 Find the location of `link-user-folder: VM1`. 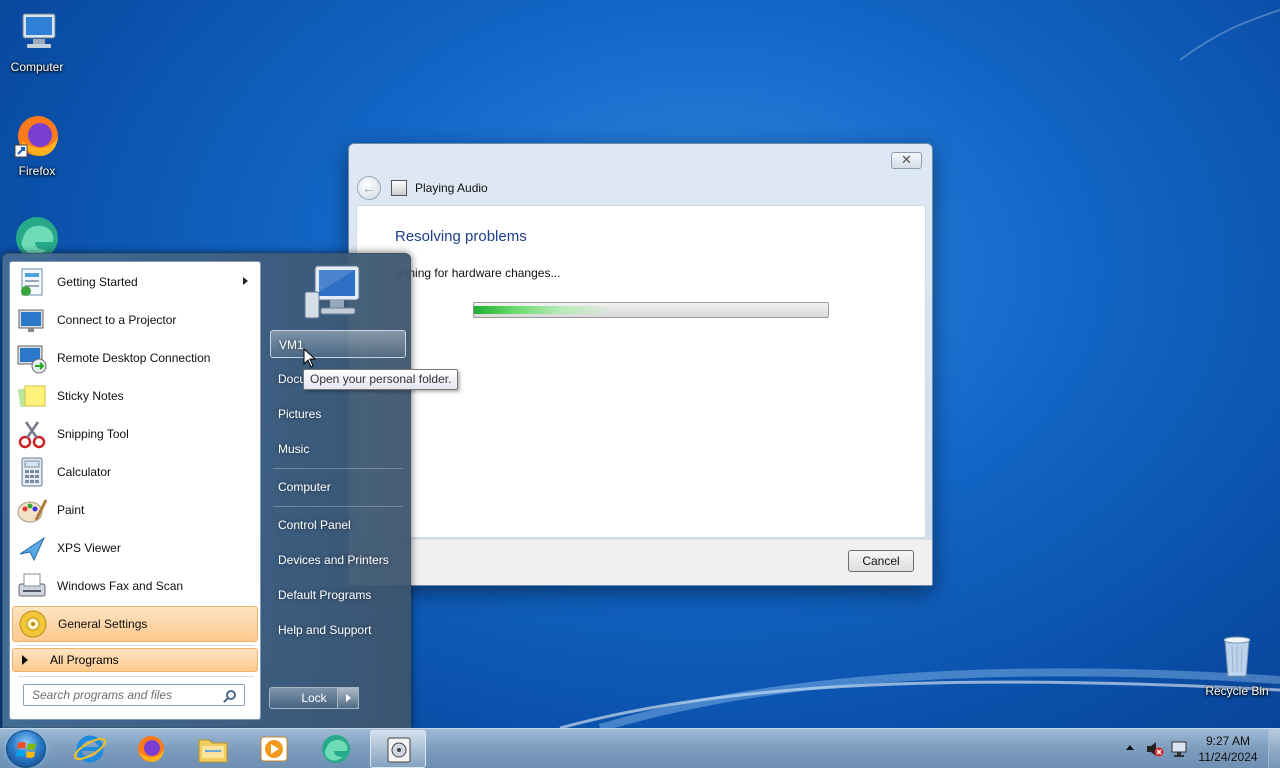

link-user-folder: VM1 is located at coordinates (338, 344).